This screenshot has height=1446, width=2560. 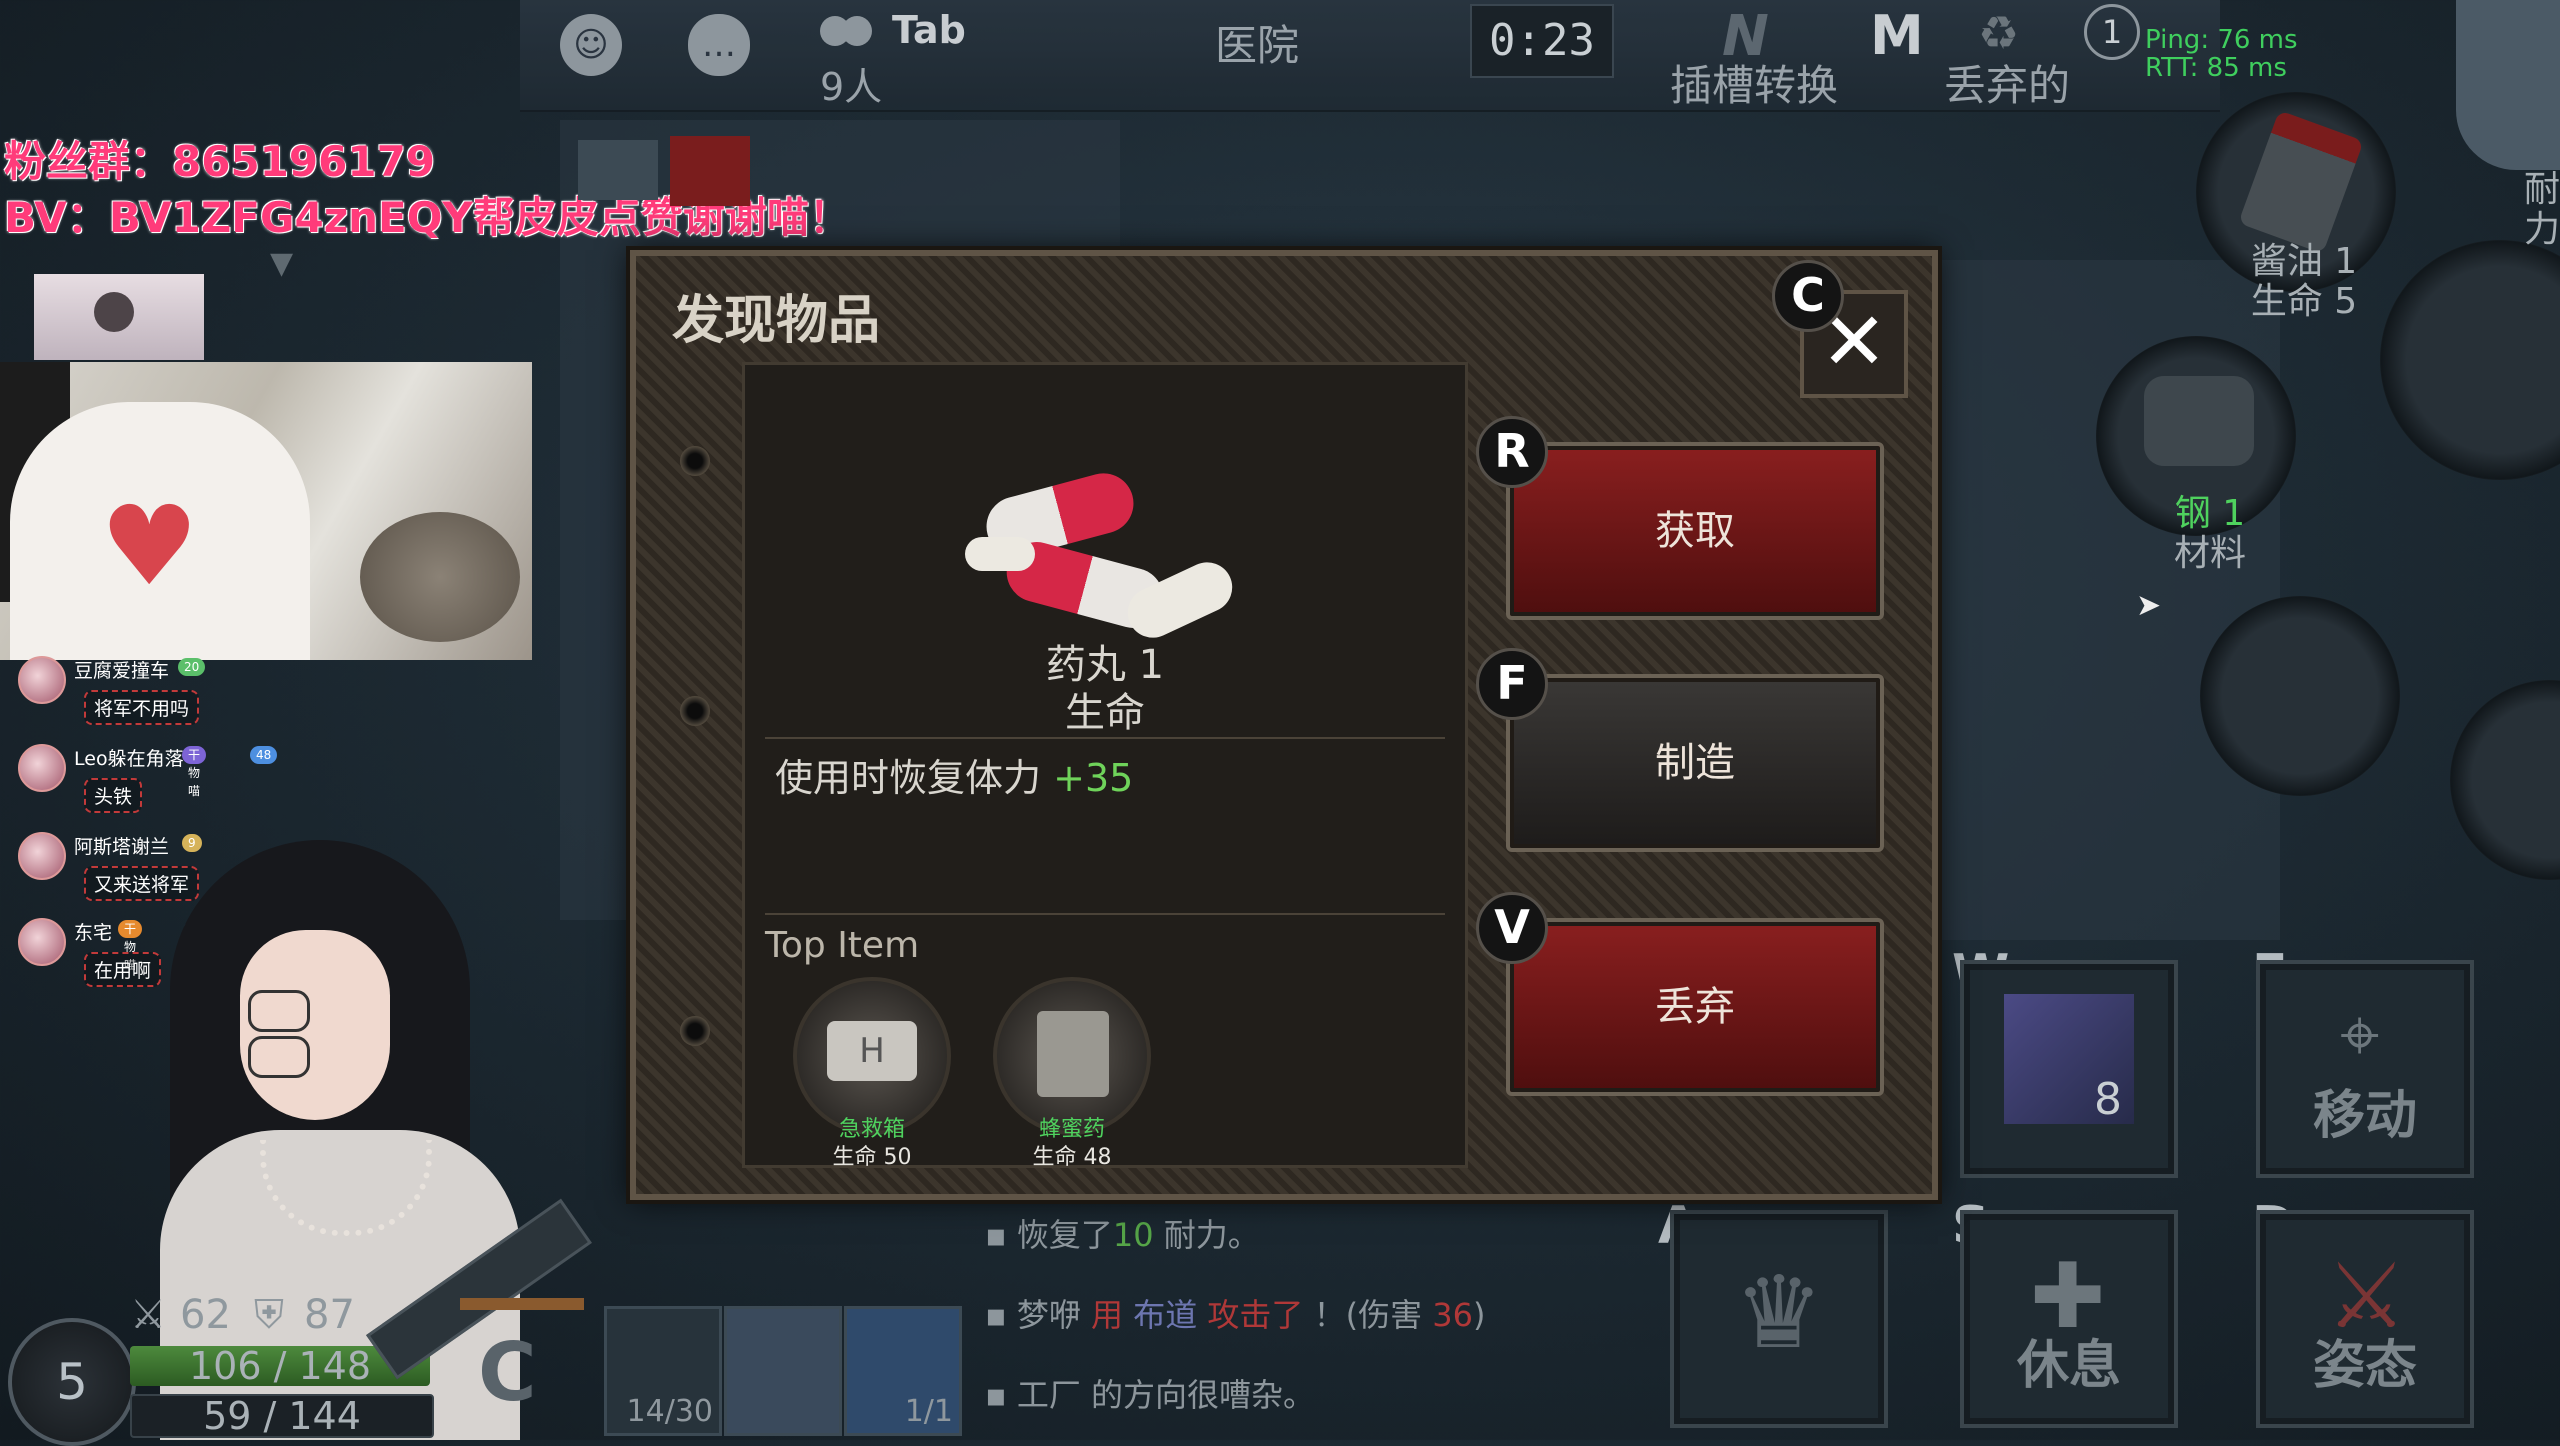 What do you see at coordinates (205, 1315) in the screenshot?
I see `attack-value: 62` at bounding box center [205, 1315].